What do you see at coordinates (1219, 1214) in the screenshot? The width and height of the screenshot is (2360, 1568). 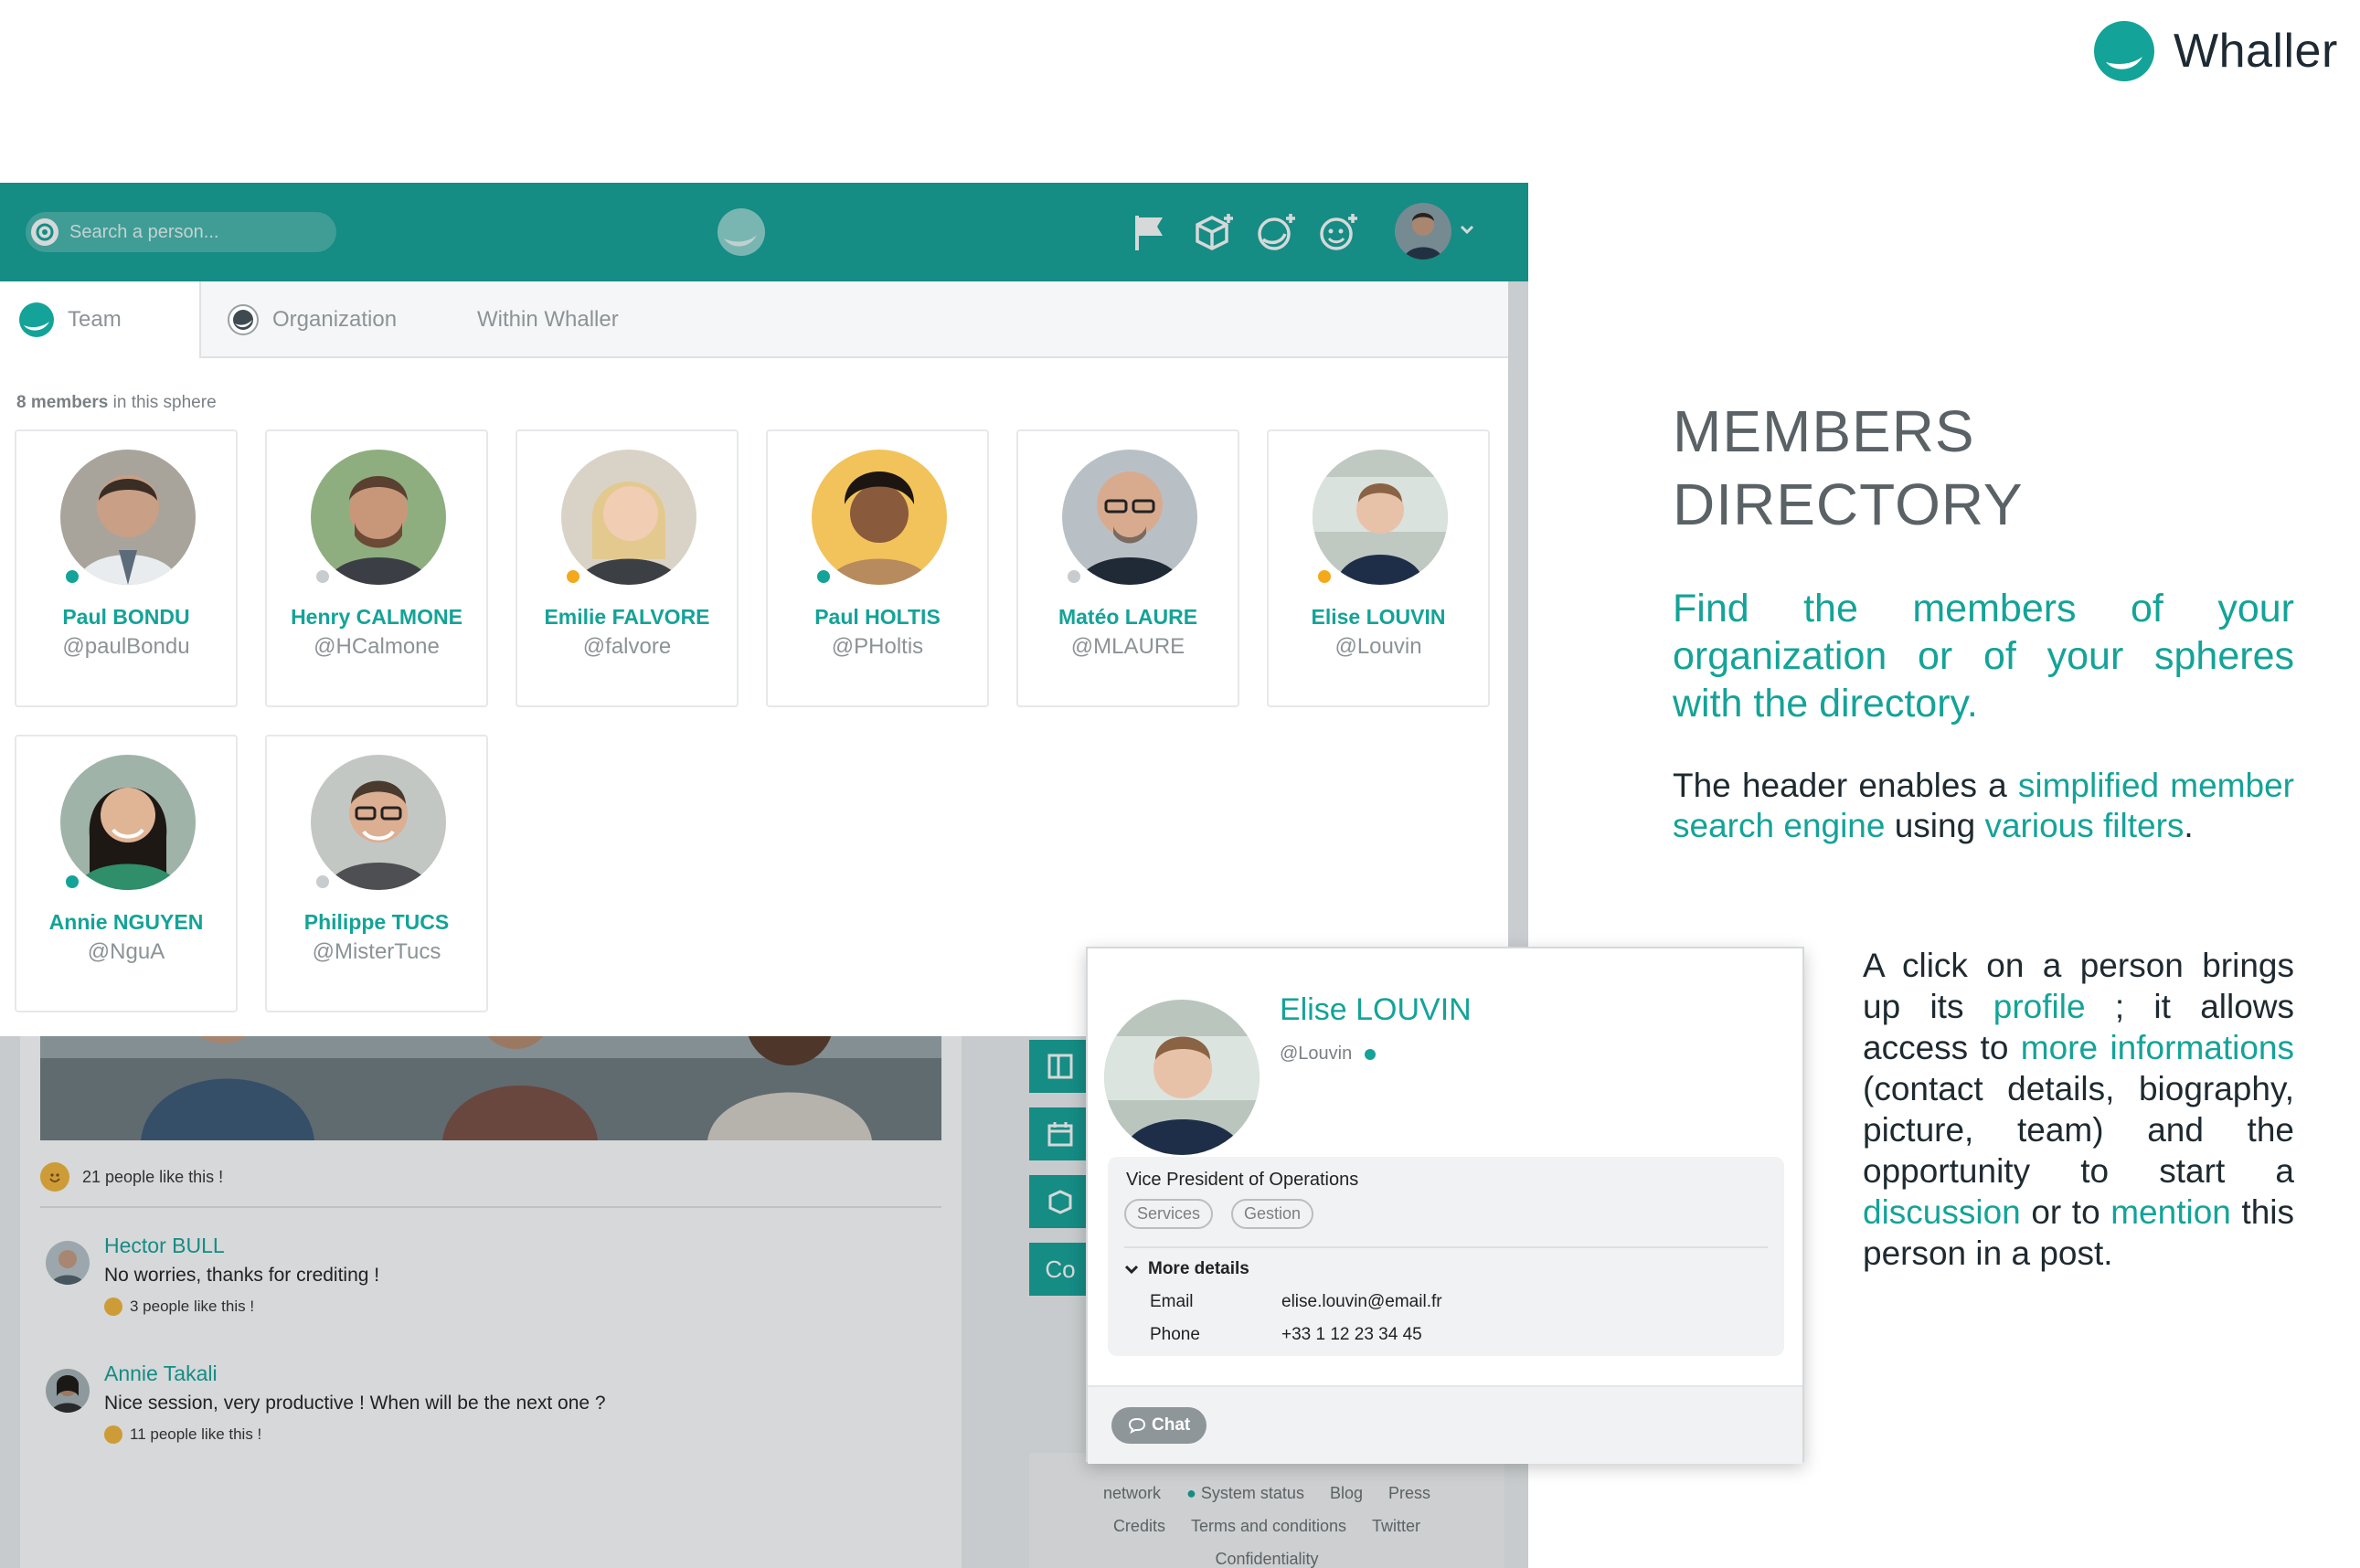 I see `profile-tags: Services Gestion` at bounding box center [1219, 1214].